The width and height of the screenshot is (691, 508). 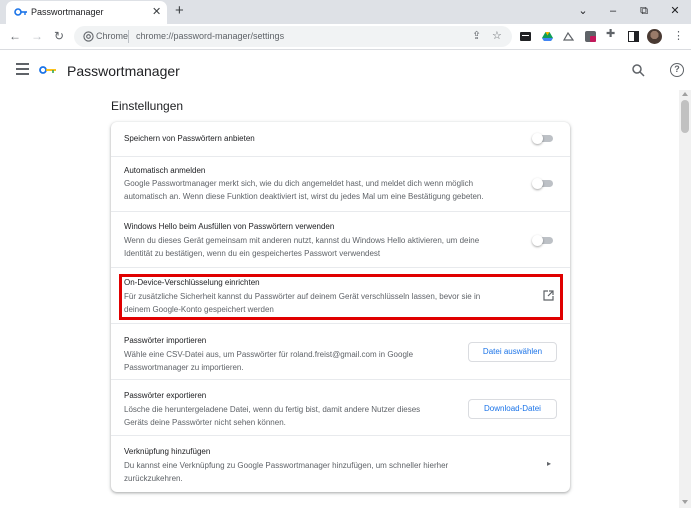 I want to click on new-tab-button: +, so click(x=179, y=11).